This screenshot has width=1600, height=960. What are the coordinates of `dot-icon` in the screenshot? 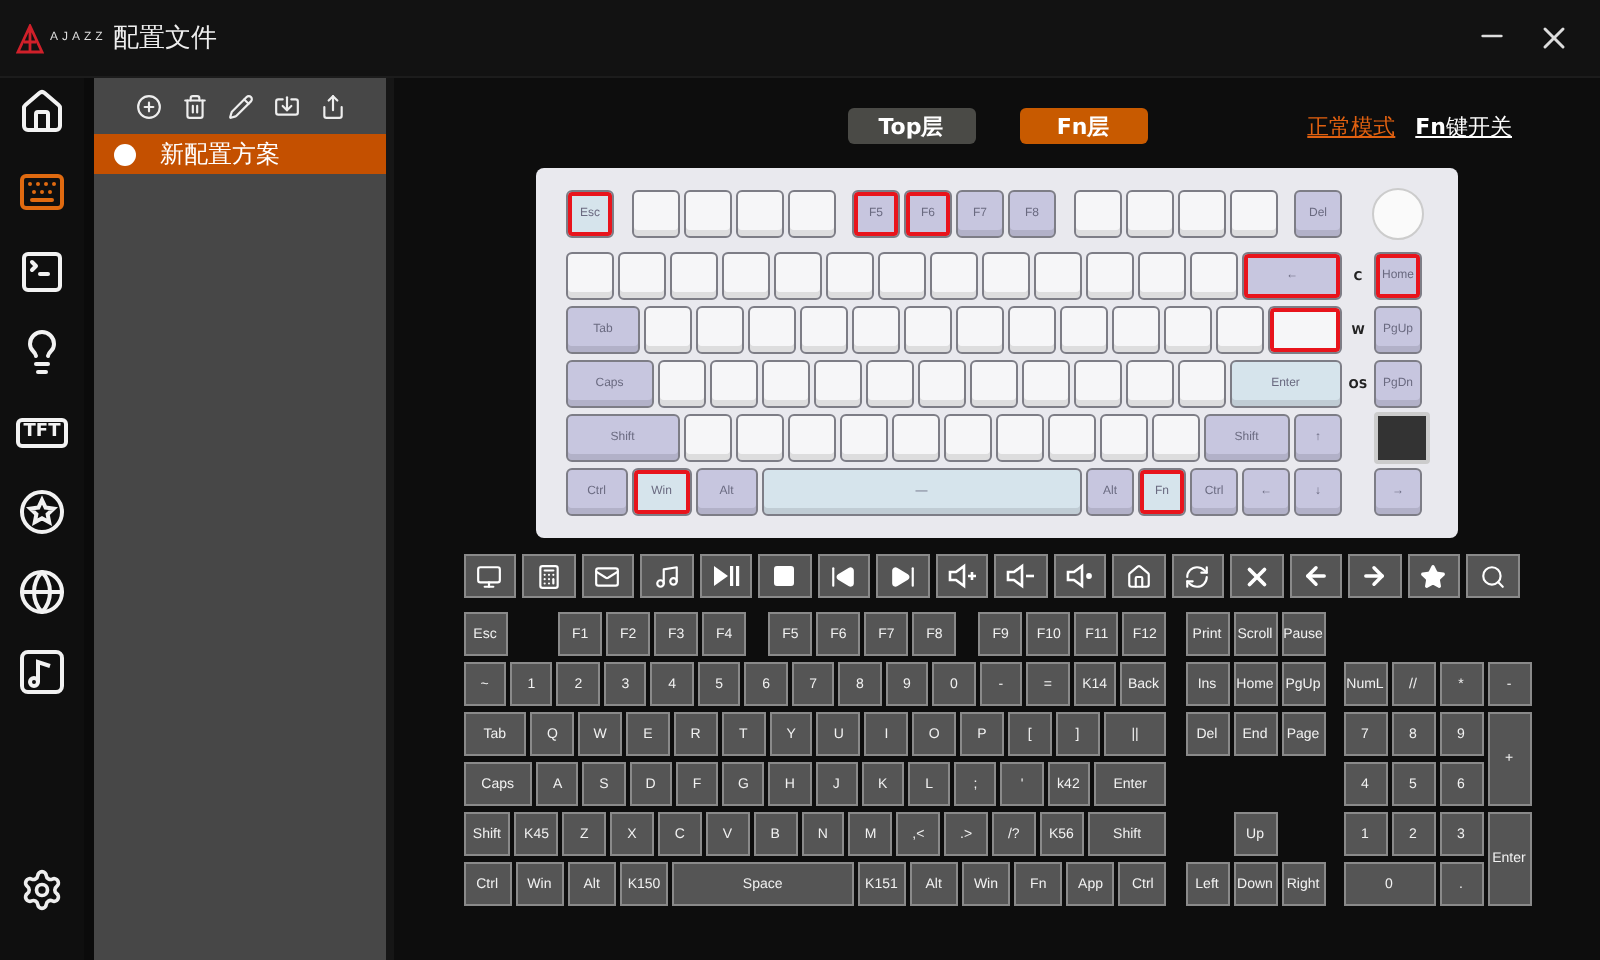 It's located at (125, 154).